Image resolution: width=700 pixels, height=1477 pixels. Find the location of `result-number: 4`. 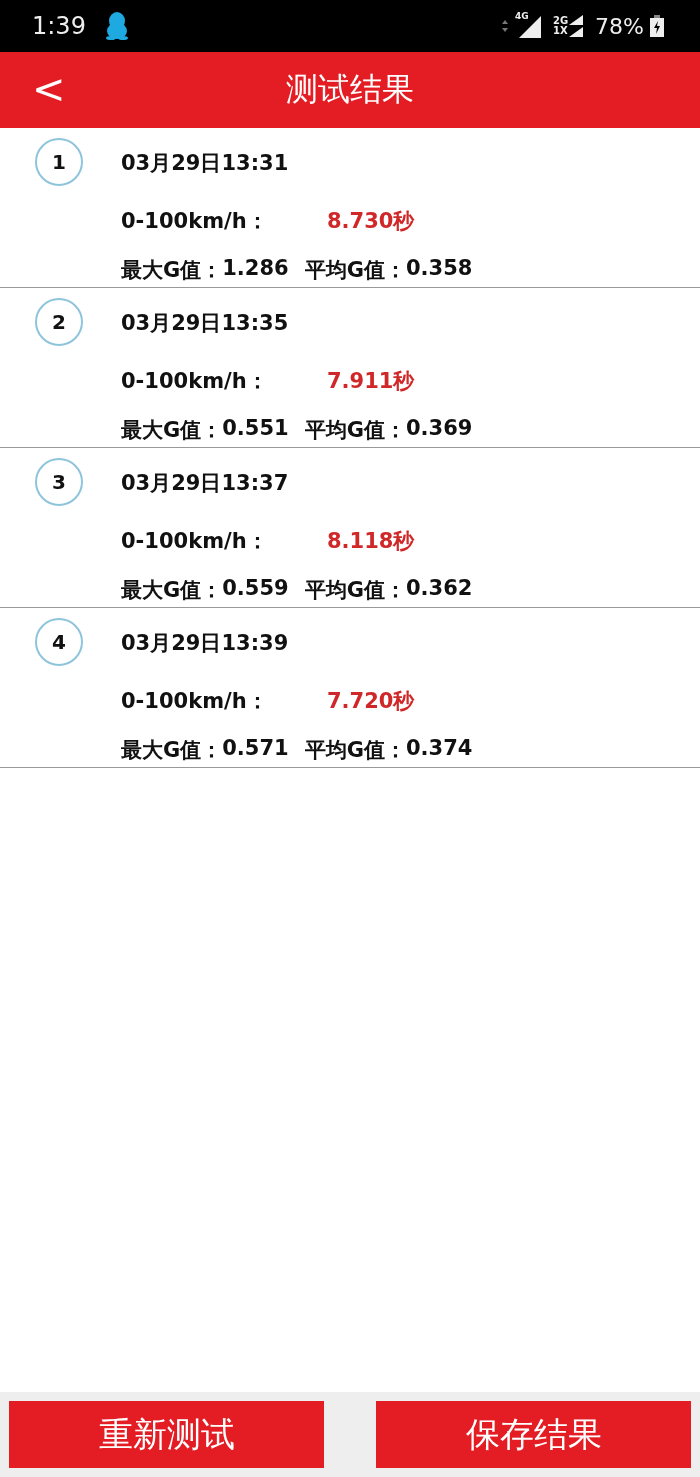

result-number: 4 is located at coordinates (59, 642).